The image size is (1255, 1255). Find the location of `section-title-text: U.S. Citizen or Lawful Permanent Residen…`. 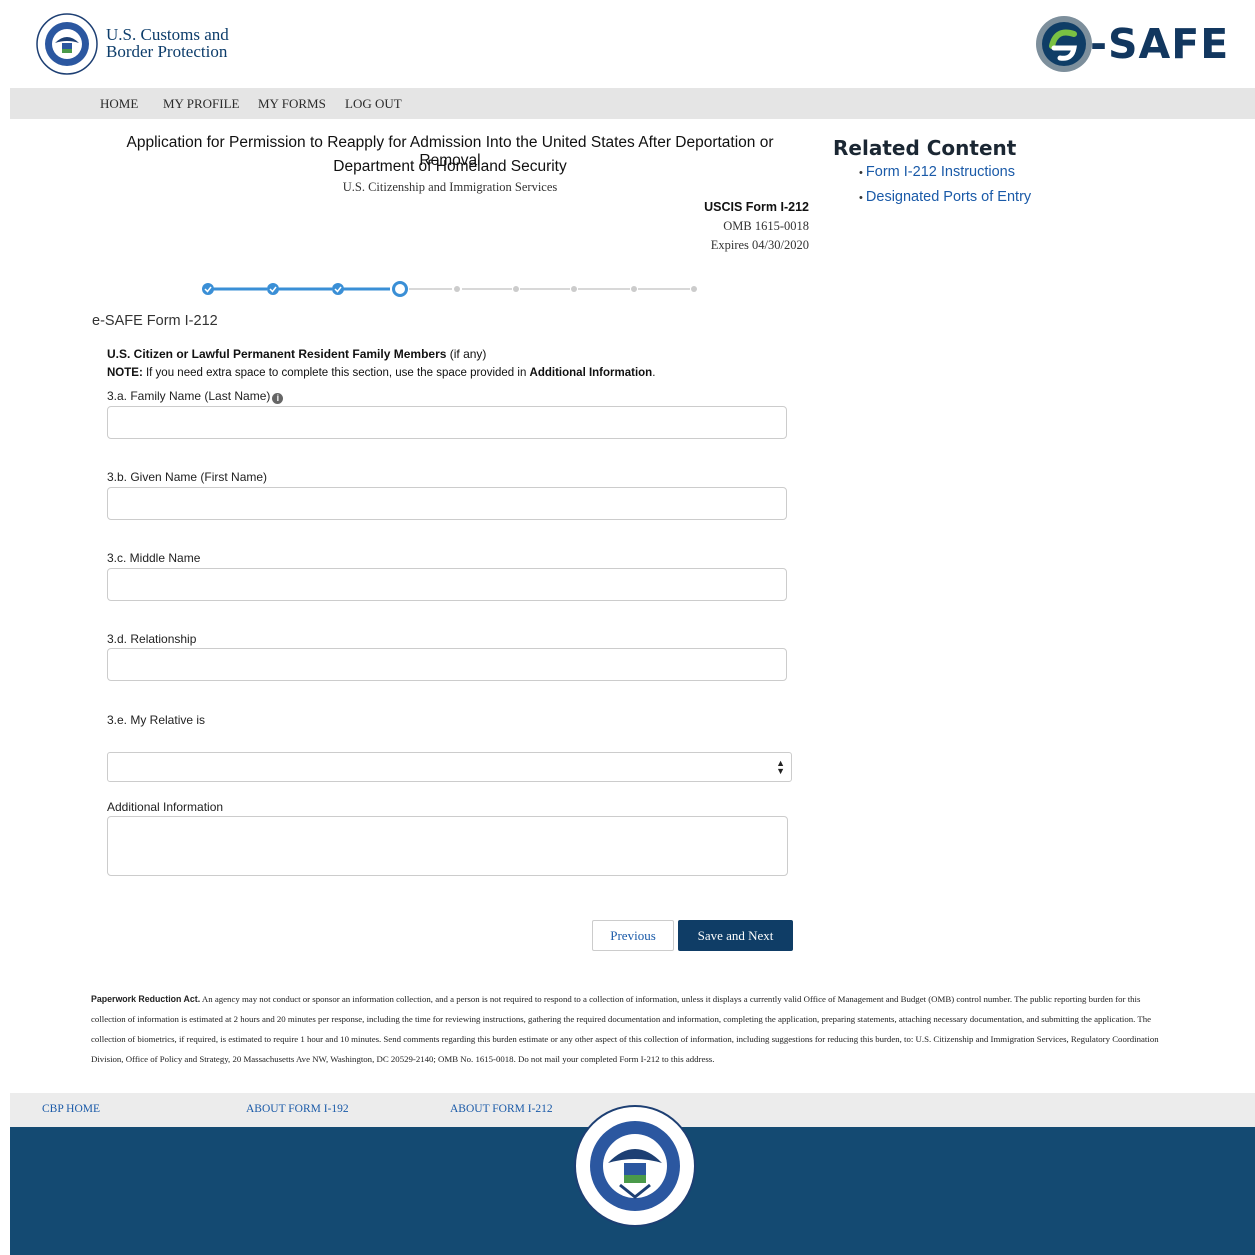

section-title-text: U.S. Citizen or Lawful Permanent Residen… is located at coordinates (277, 354).